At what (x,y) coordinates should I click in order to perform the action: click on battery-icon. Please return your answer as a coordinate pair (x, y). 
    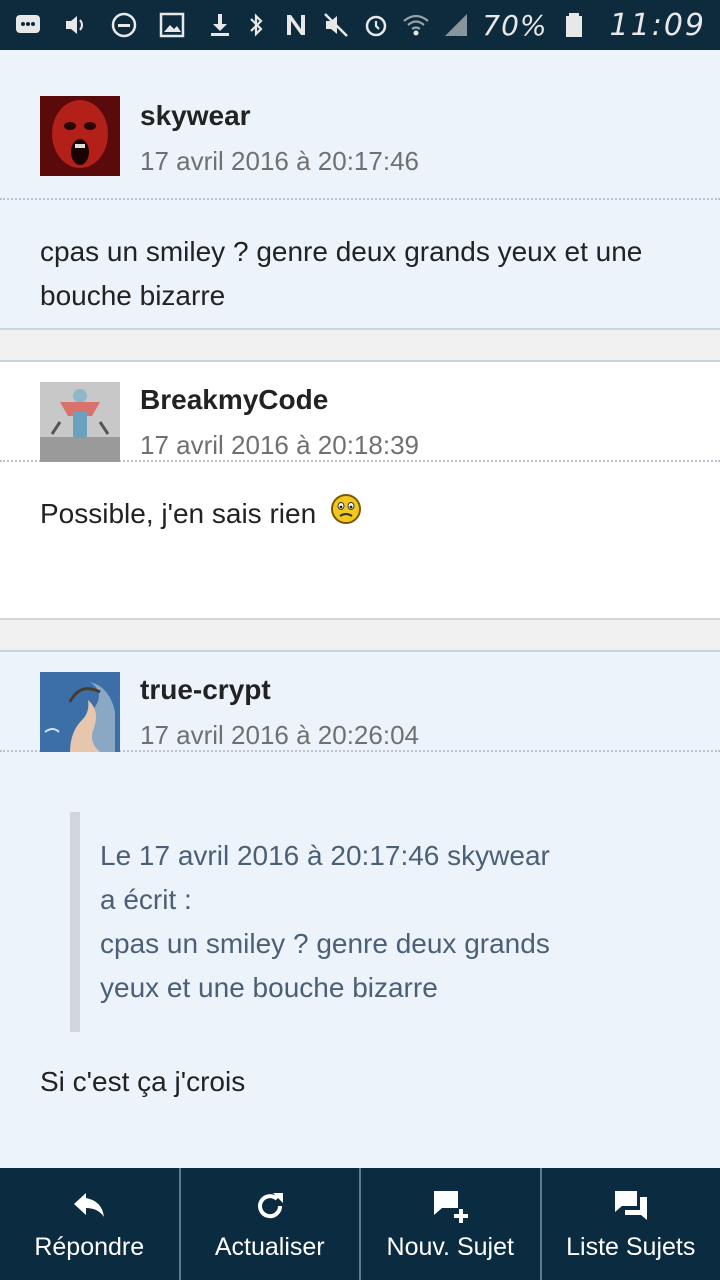
    Looking at the image, I should click on (573, 25).